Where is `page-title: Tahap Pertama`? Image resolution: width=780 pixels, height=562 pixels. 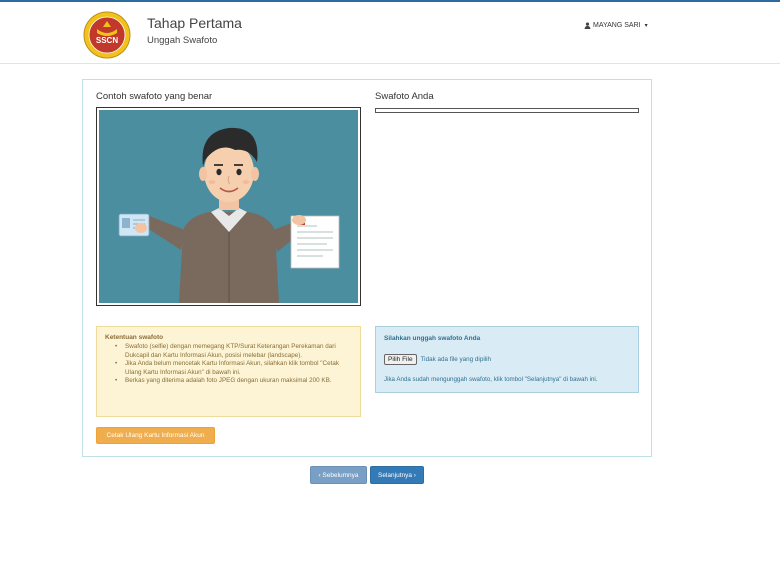
page-title: Tahap Pertama is located at coordinates (194, 23).